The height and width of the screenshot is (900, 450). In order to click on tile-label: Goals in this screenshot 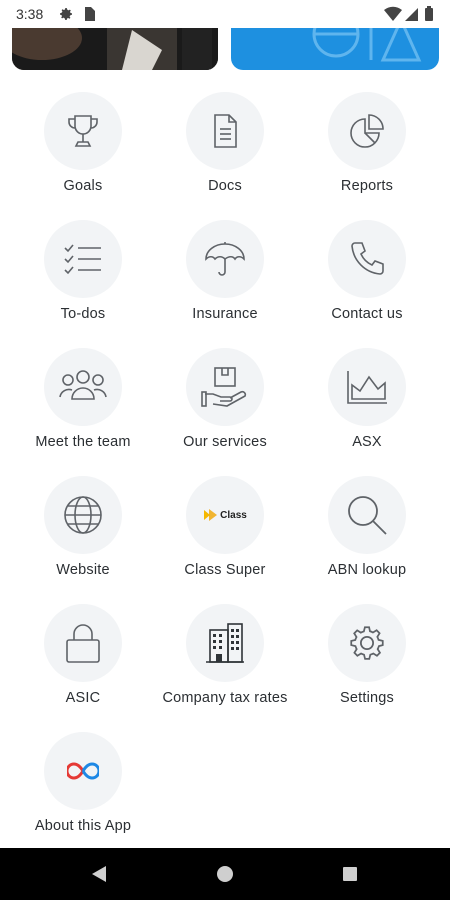, I will do `click(83, 186)`.